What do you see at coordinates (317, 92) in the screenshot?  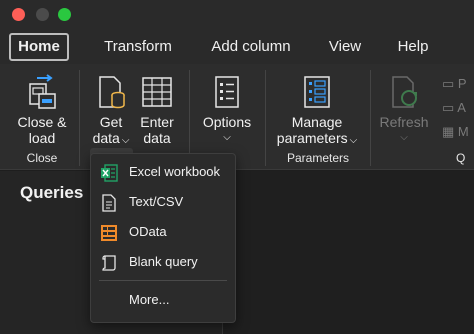 I see `parameters-icon` at bounding box center [317, 92].